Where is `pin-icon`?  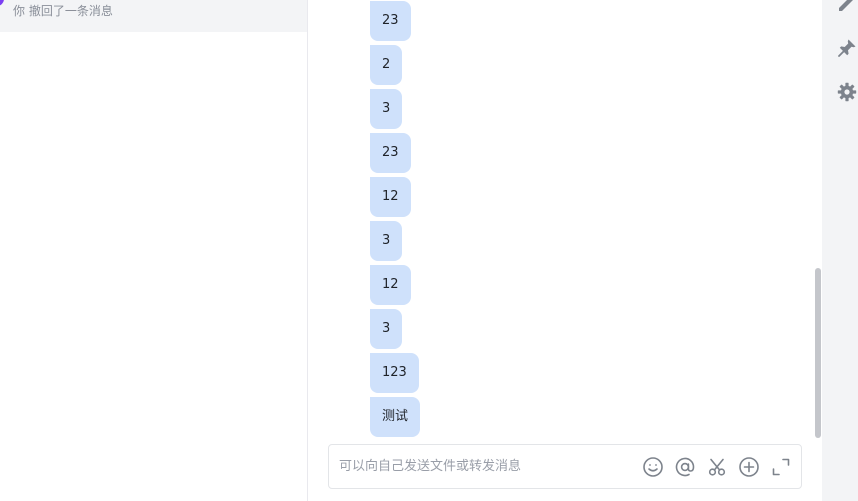 pin-icon is located at coordinates (847, 48).